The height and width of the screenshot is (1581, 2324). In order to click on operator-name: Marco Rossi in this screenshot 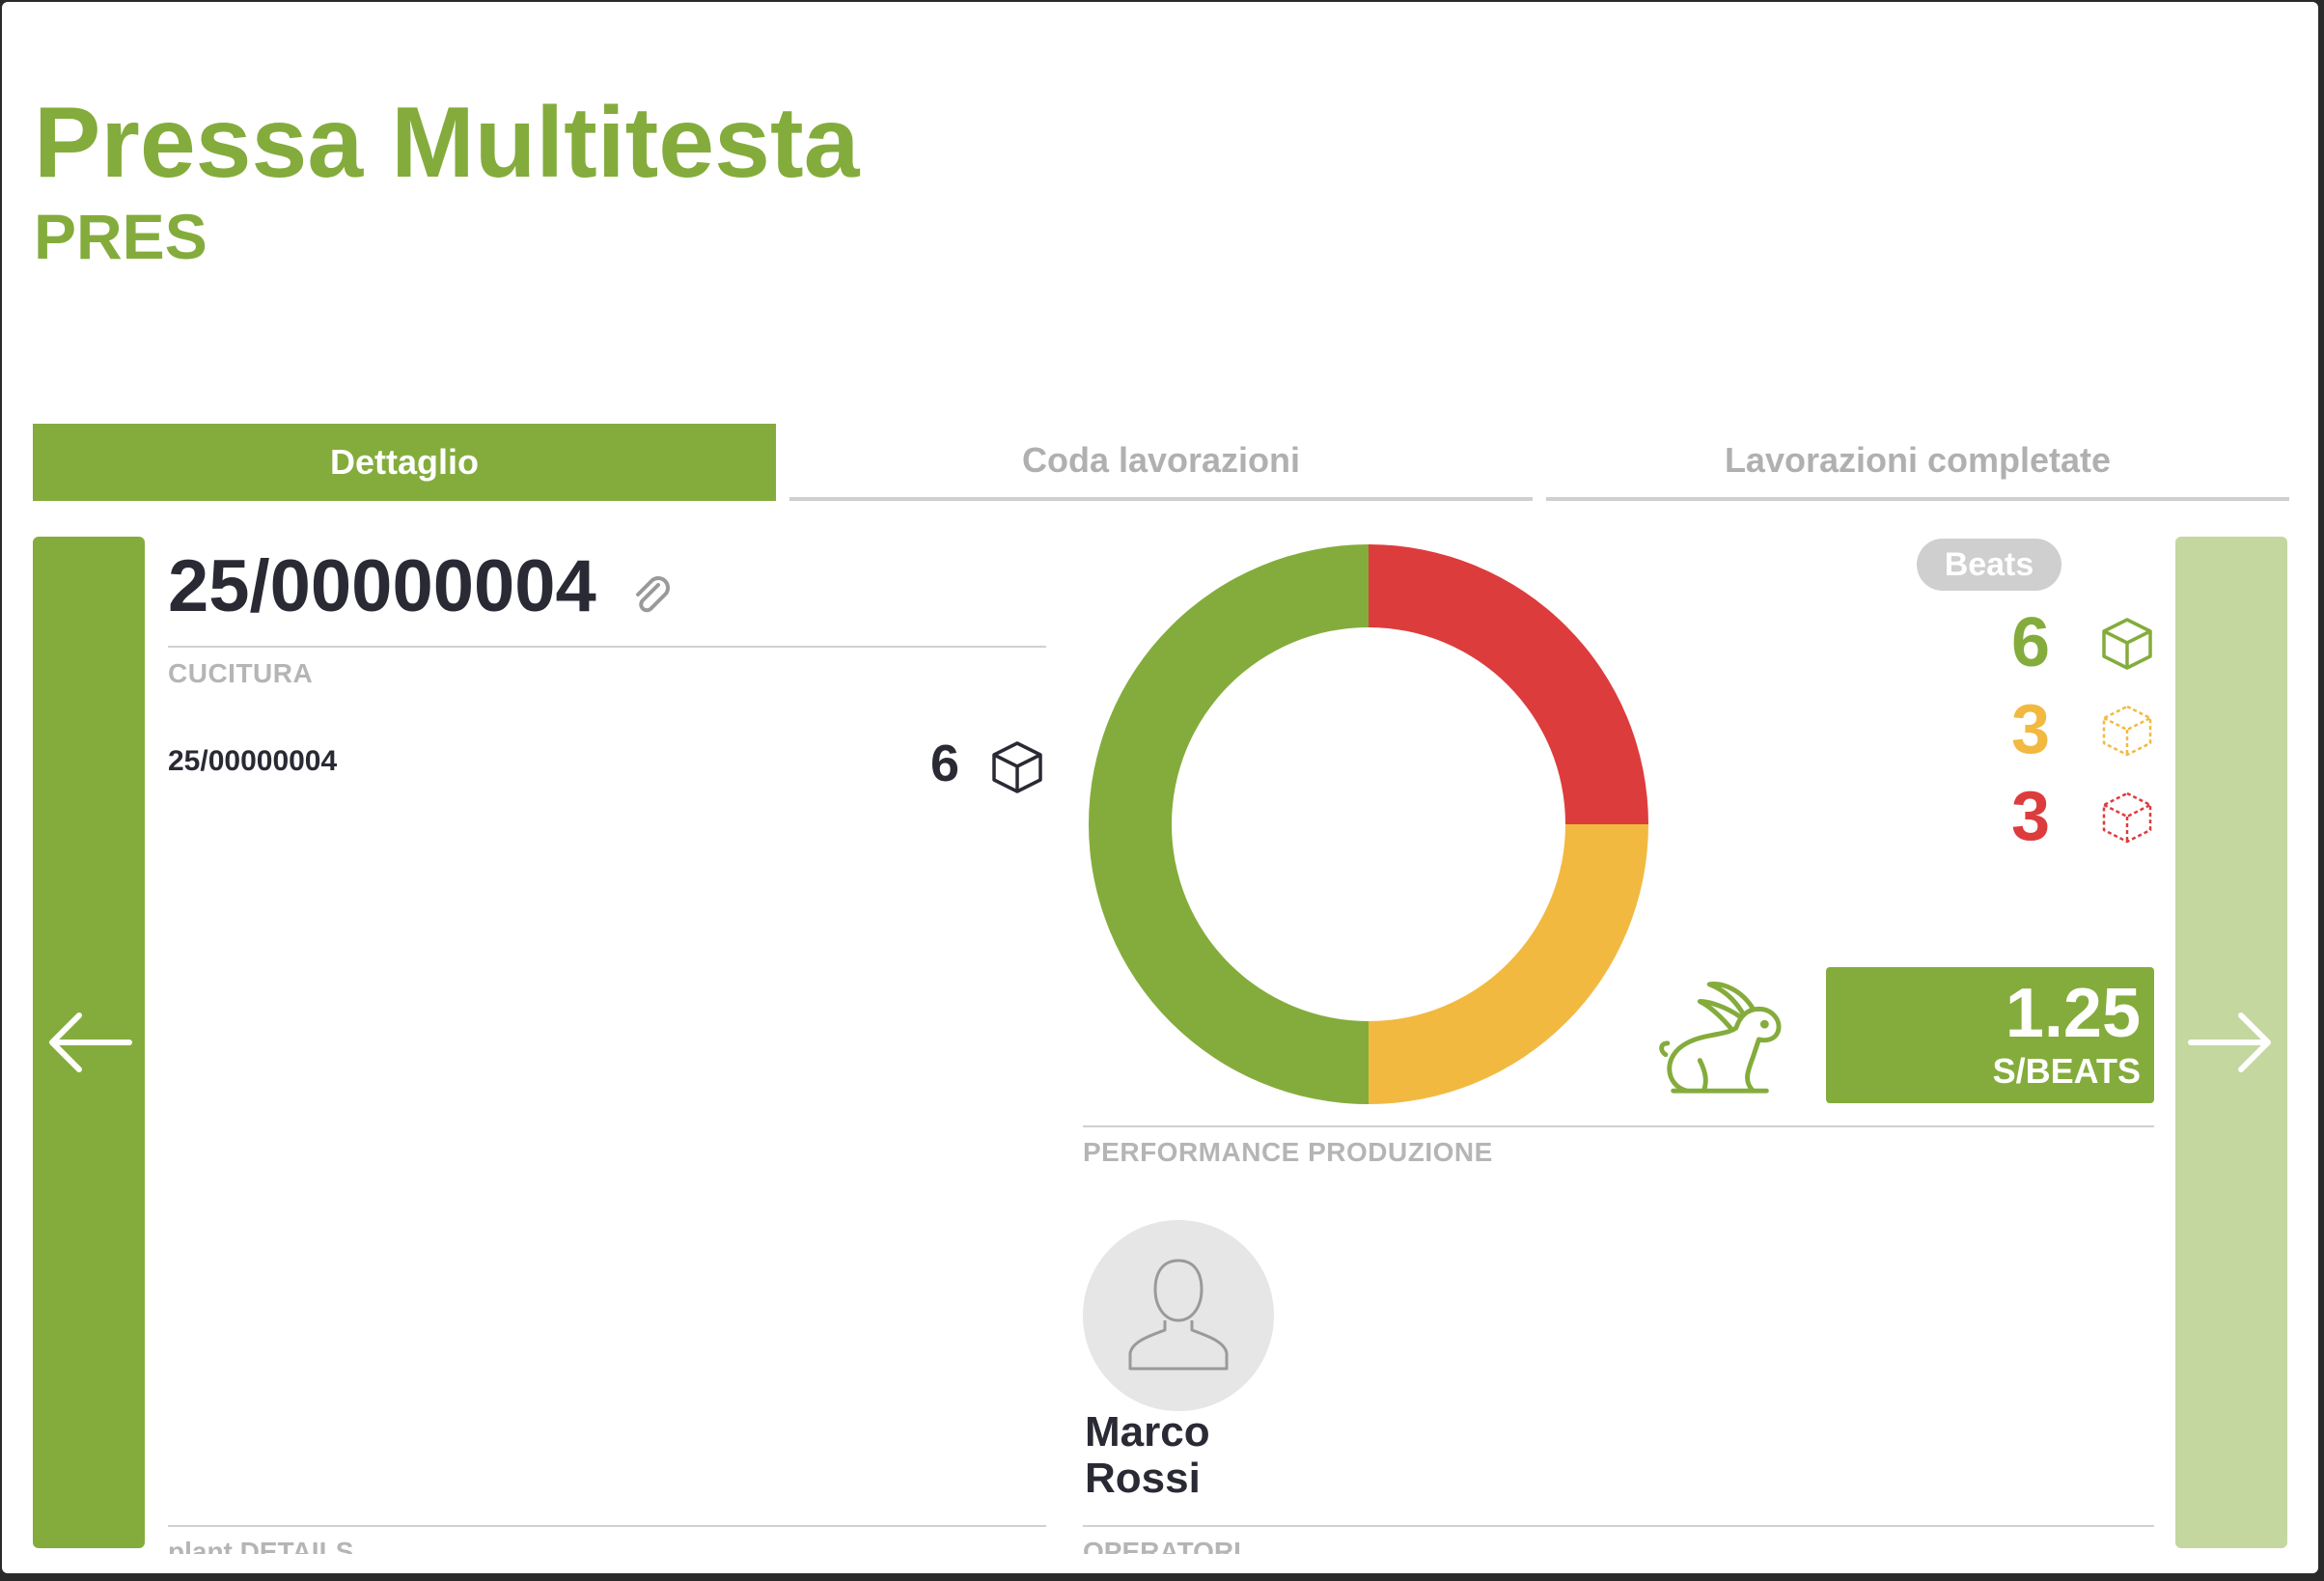, I will do `click(1147, 1455)`.